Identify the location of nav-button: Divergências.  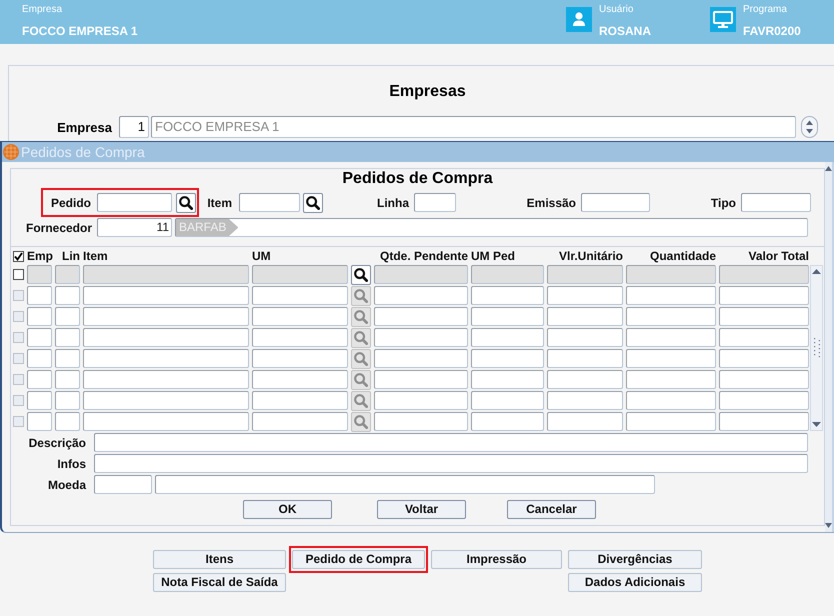
(635, 559).